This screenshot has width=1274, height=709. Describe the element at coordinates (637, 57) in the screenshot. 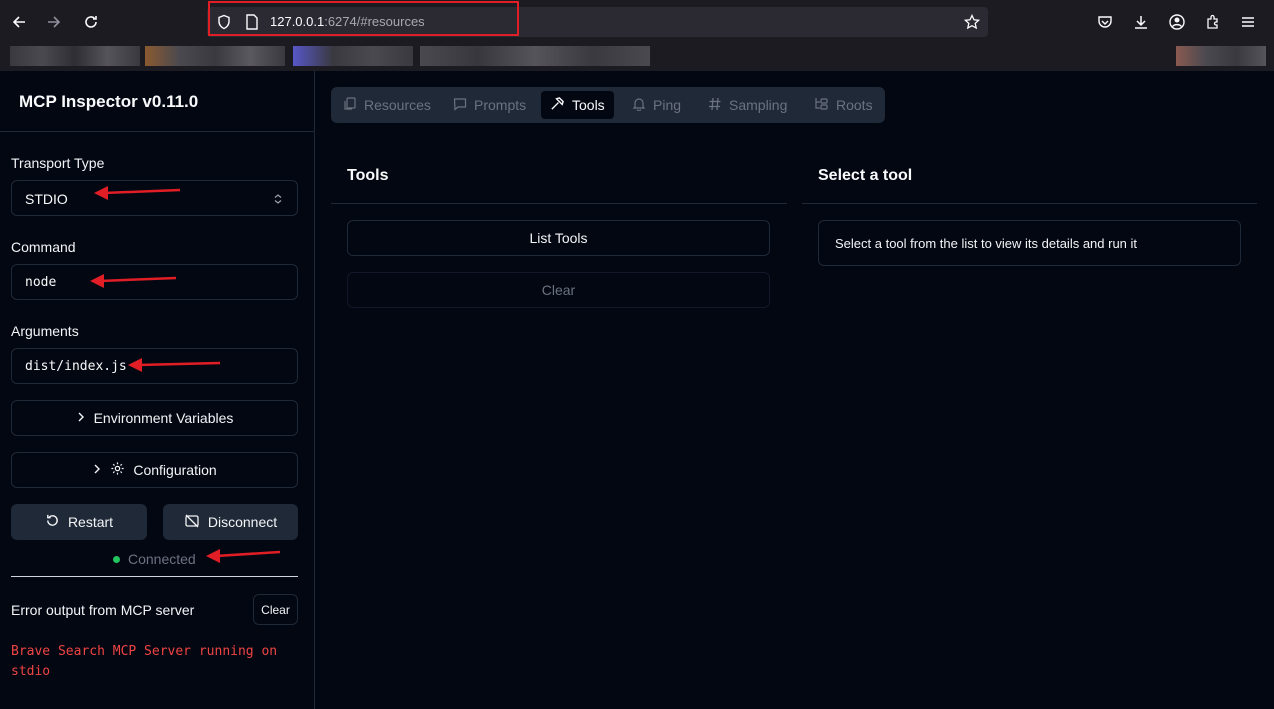

I see `bookmarks-bar` at that location.